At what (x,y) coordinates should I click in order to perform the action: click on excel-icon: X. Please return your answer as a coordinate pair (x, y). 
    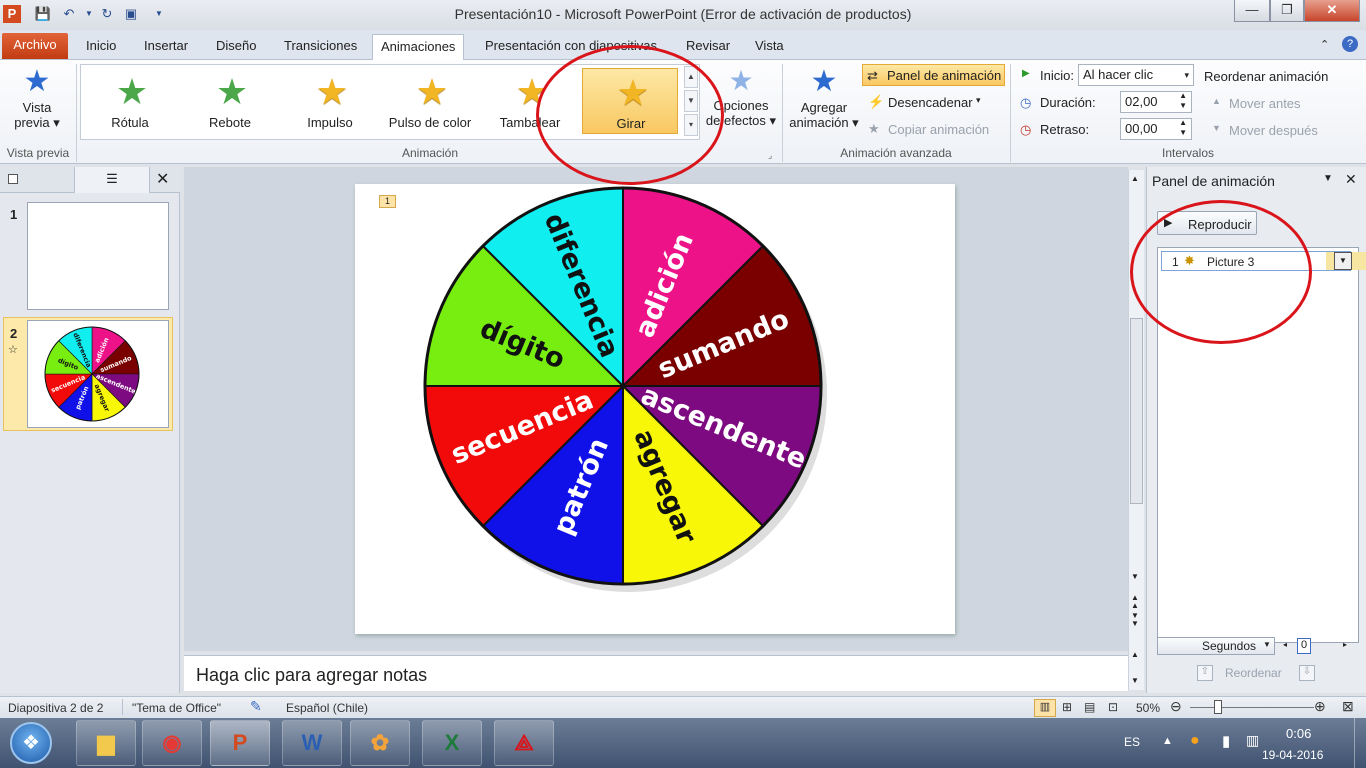
    Looking at the image, I should click on (452, 743).